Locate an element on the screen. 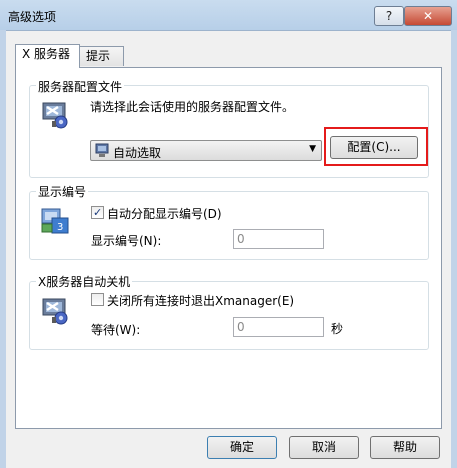 This screenshot has width=457, height=468. profile-combo-value: 自动选取 is located at coordinates (137, 153).